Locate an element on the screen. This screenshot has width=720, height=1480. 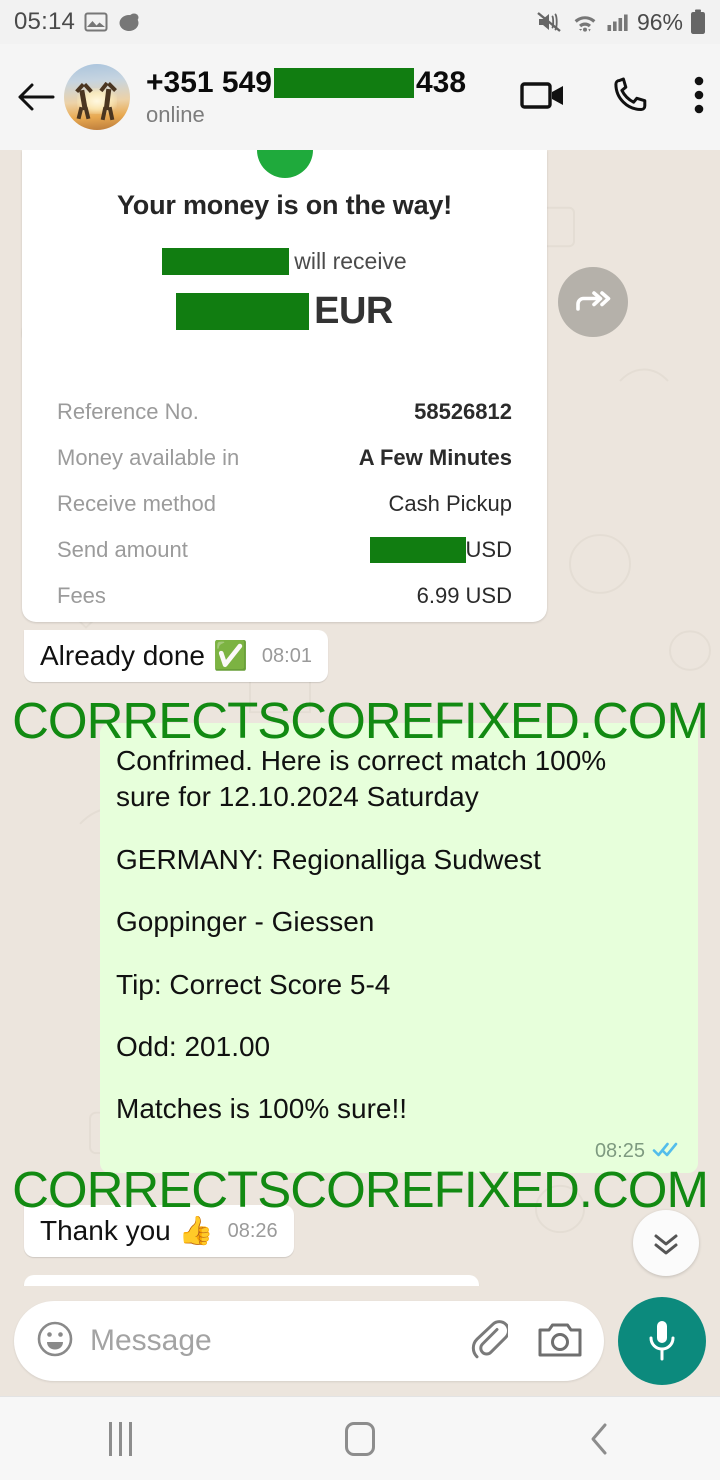
contact-name: +351 549 438 is located at coordinates (327, 83).